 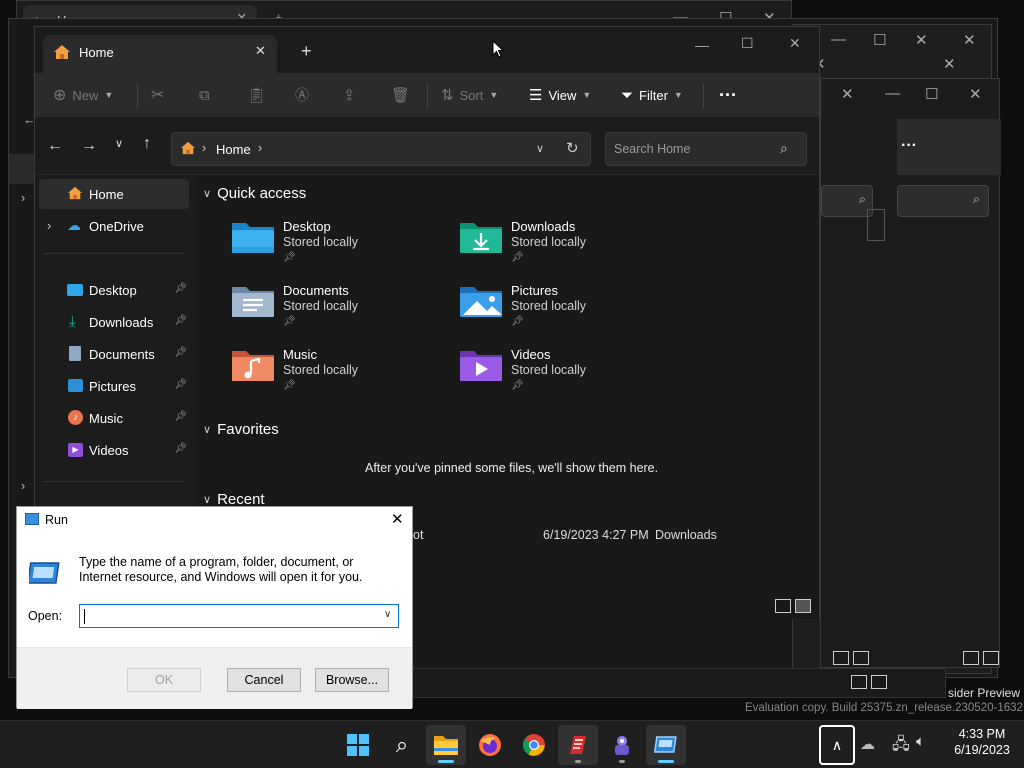 I want to click on quick-access-pictures: Pictures Stored locally 📌︎, so click(x=569, y=313).